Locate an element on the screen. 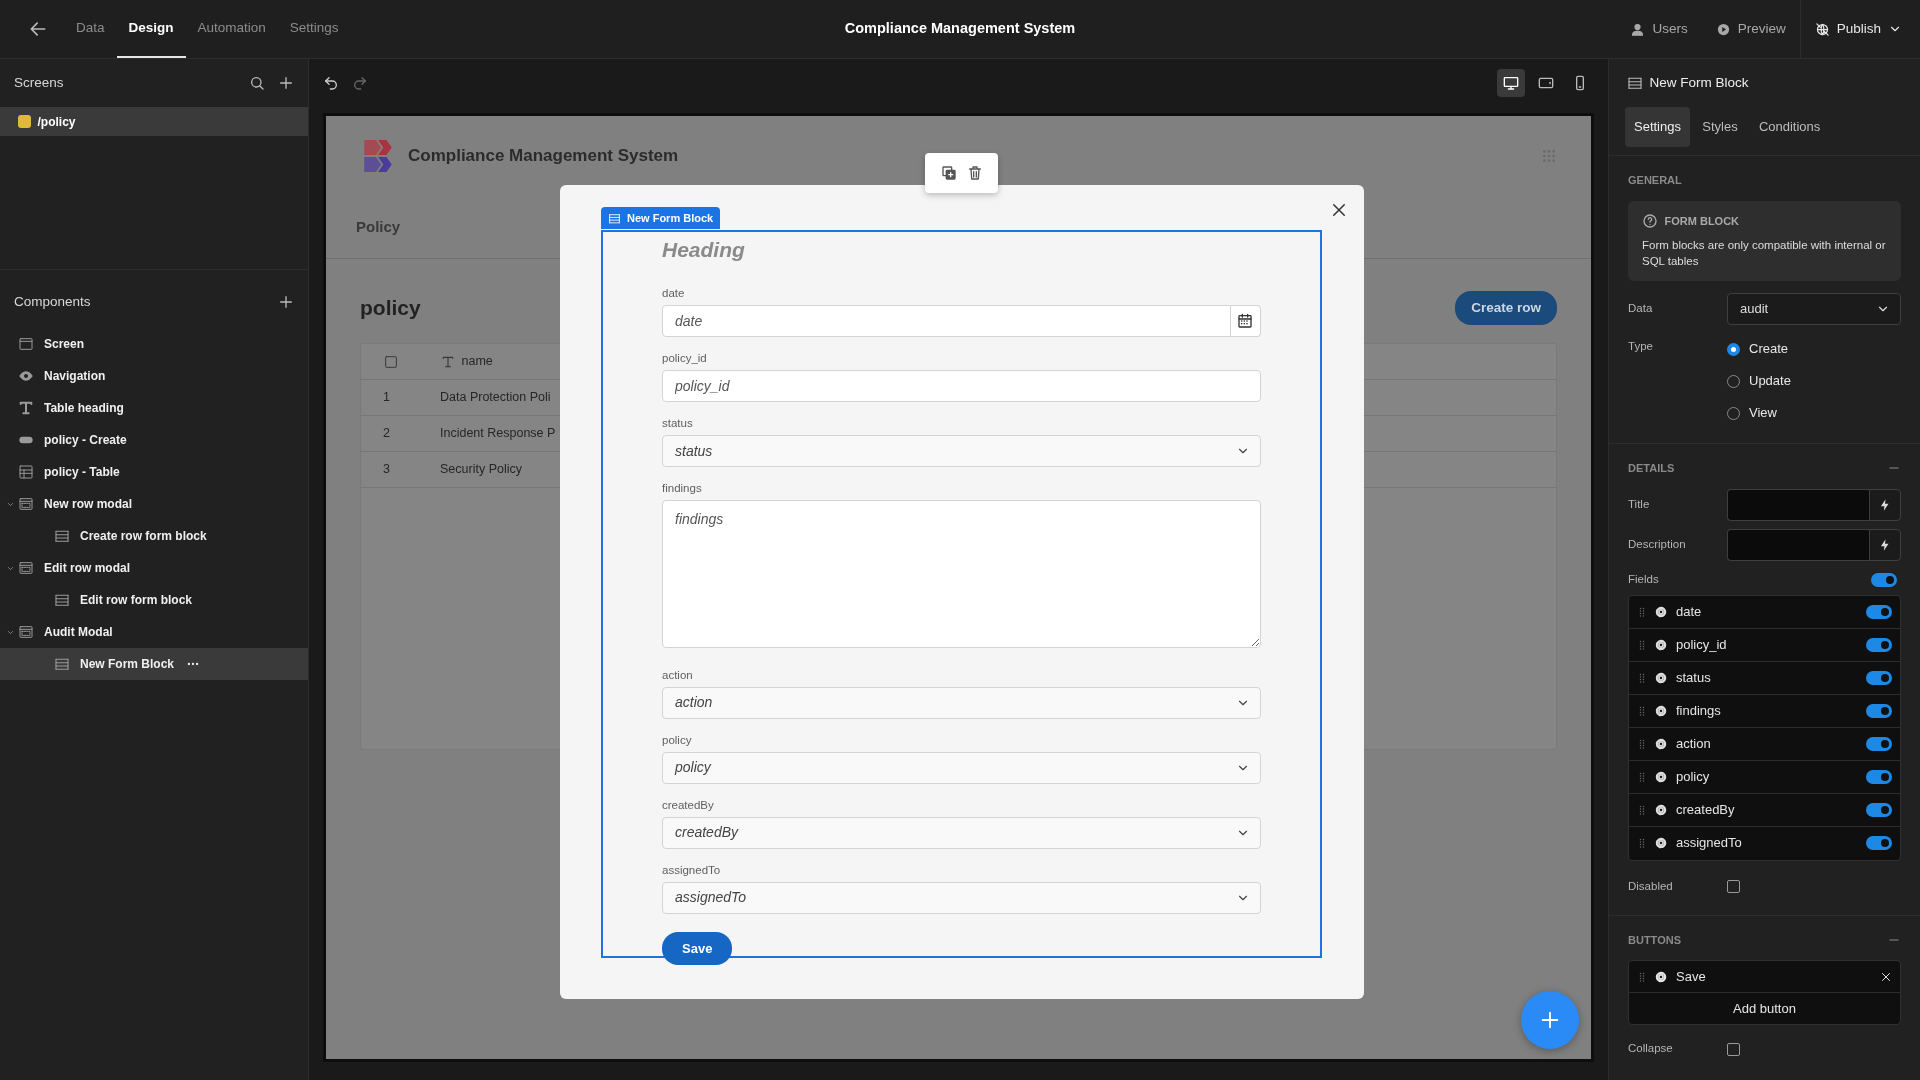  component-item: Audit Modal is located at coordinates (154, 632).